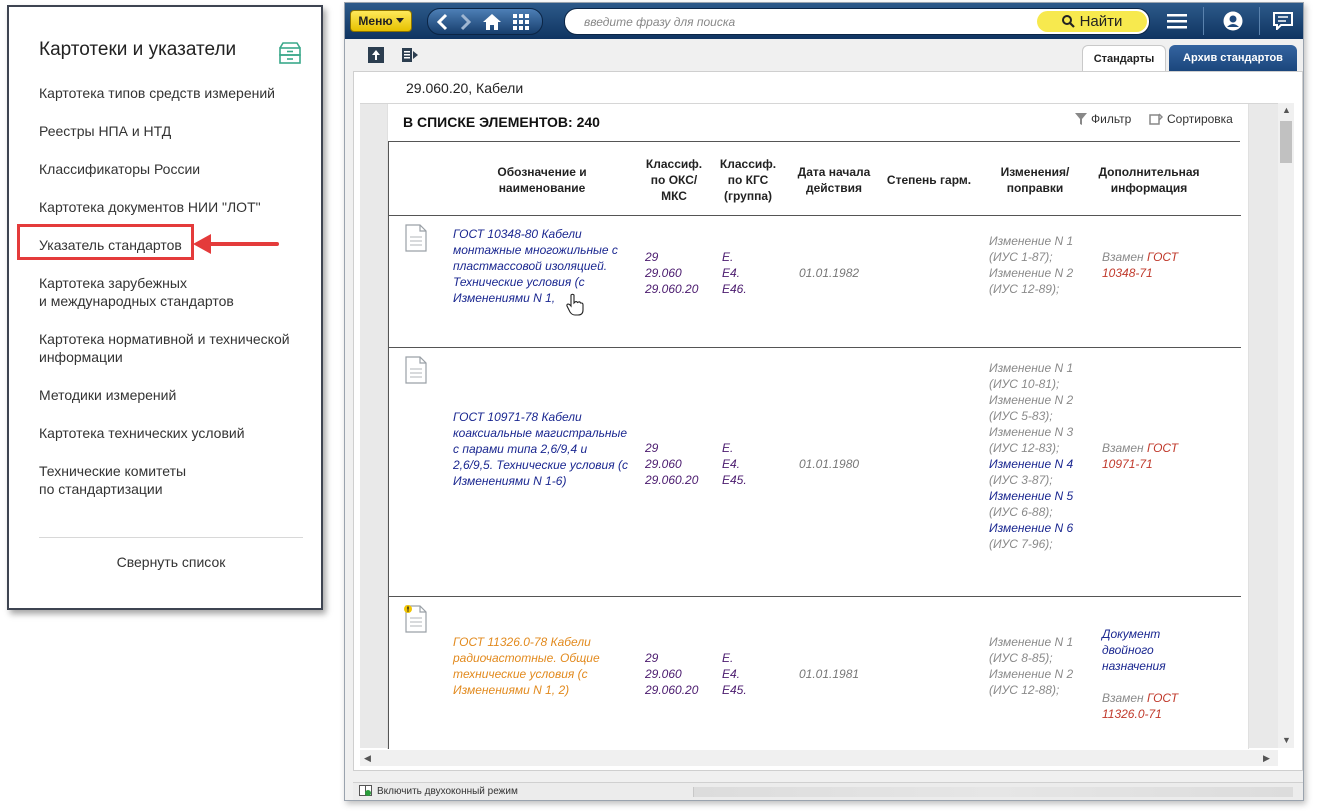 This screenshot has width=1324, height=811. What do you see at coordinates (150, 207) in the screenshot?
I see `left-item-lot-documents: Картотека документов НИИ "ЛОТ"` at bounding box center [150, 207].